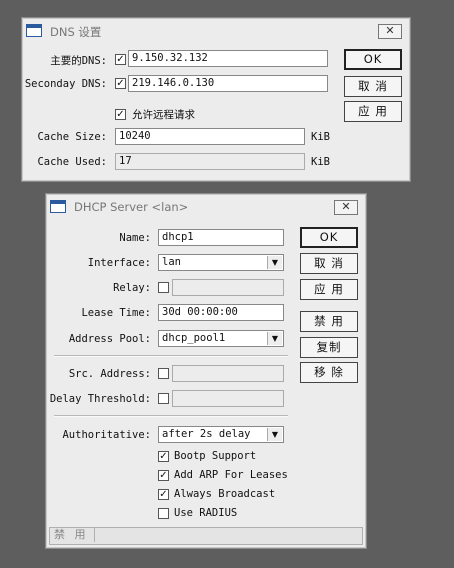 This screenshot has width=454, height=568. What do you see at coordinates (373, 59) in the screenshot?
I see `dns-ok-button: OK` at bounding box center [373, 59].